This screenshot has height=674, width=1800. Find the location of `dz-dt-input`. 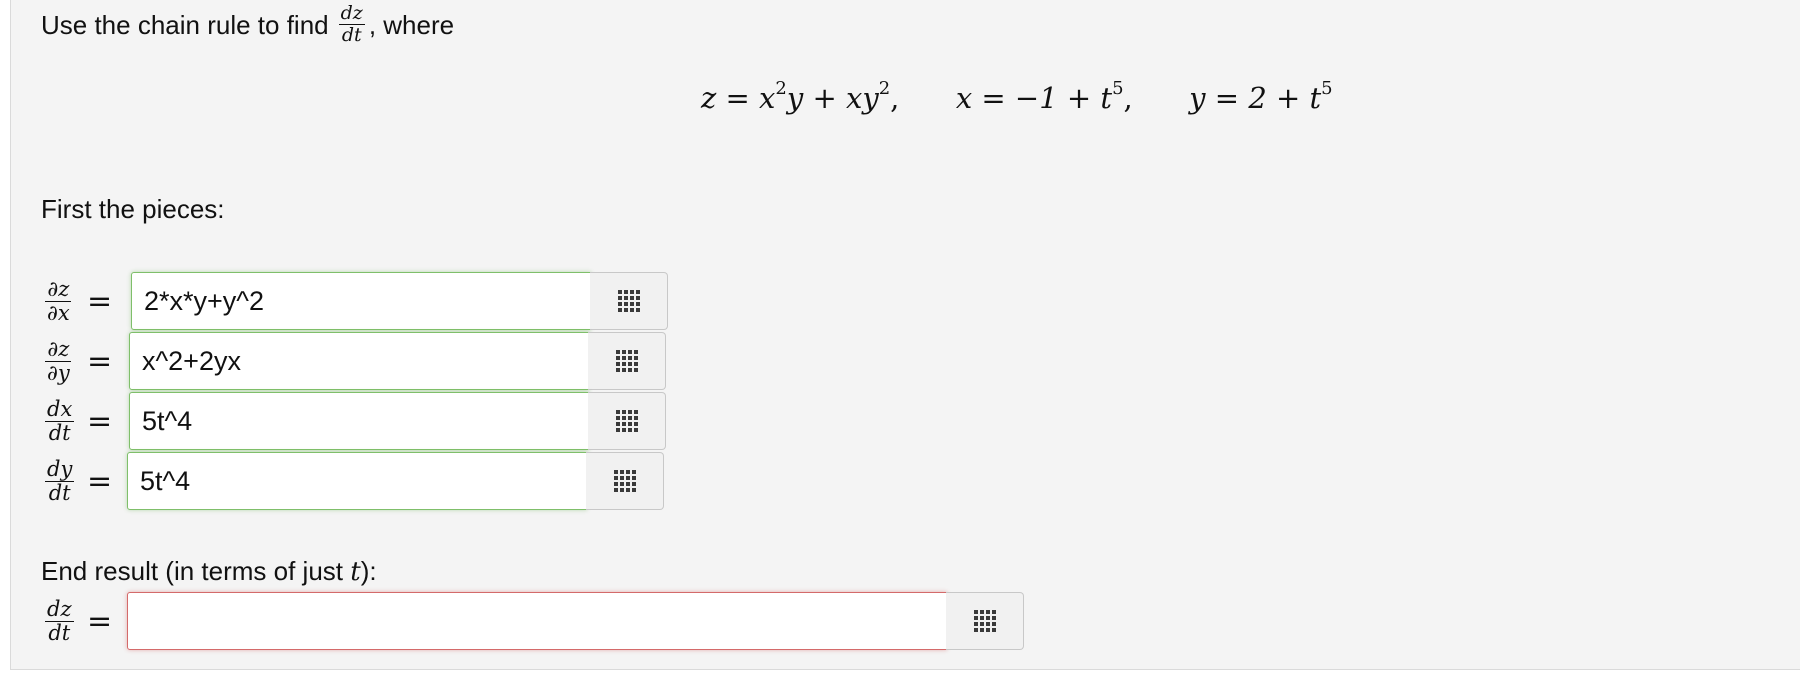

dz-dt-input is located at coordinates (537, 621).